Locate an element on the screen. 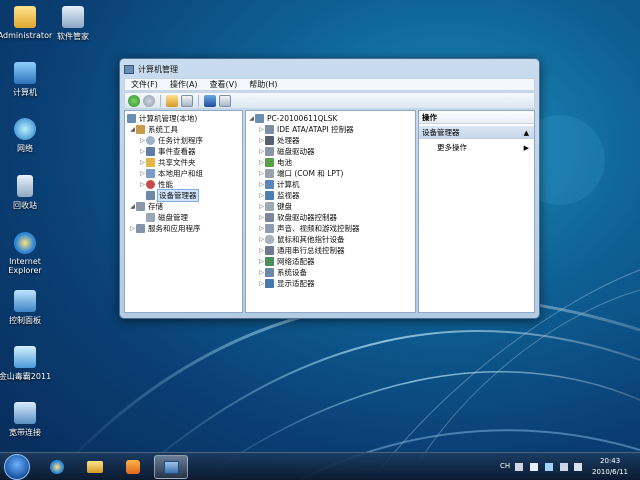 The height and width of the screenshot is (480, 640). performance-icon is located at coordinates (150, 184).